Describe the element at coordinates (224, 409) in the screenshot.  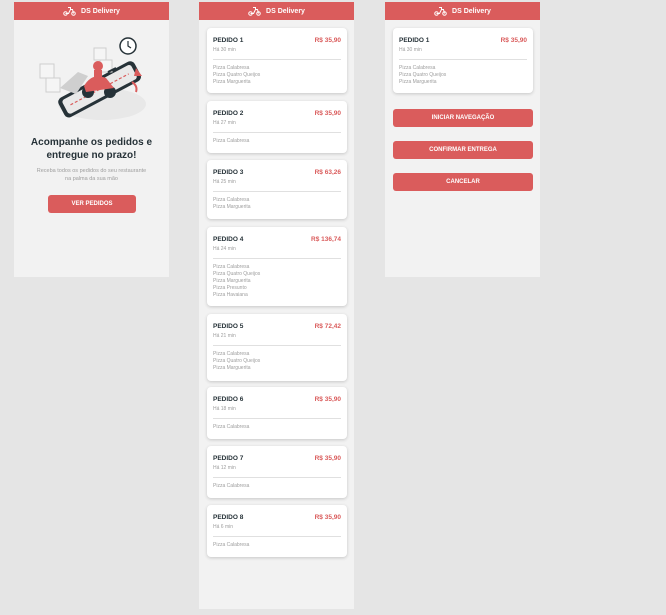
I see `order-time: Há 18 min` at that location.